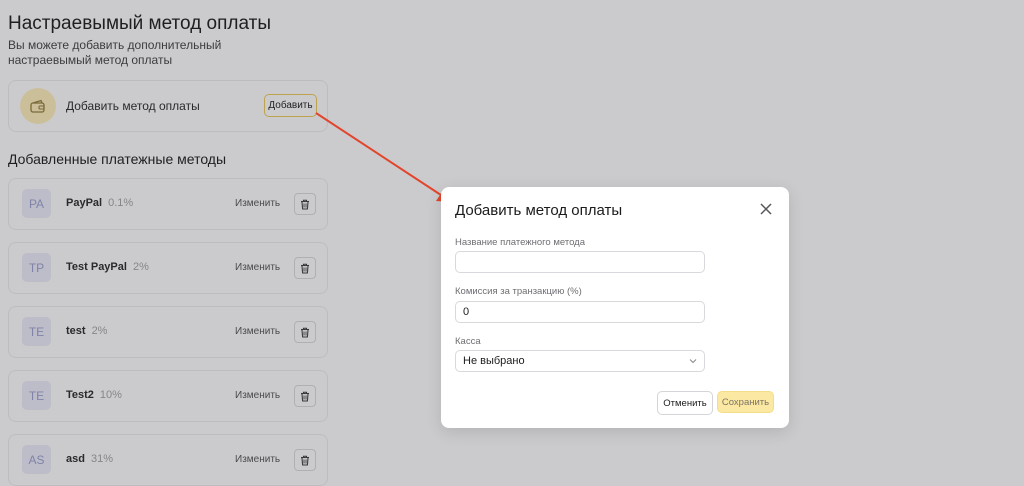 The height and width of the screenshot is (486, 1024). I want to click on page-title: Настраевымый метод оплаты, so click(140, 23).